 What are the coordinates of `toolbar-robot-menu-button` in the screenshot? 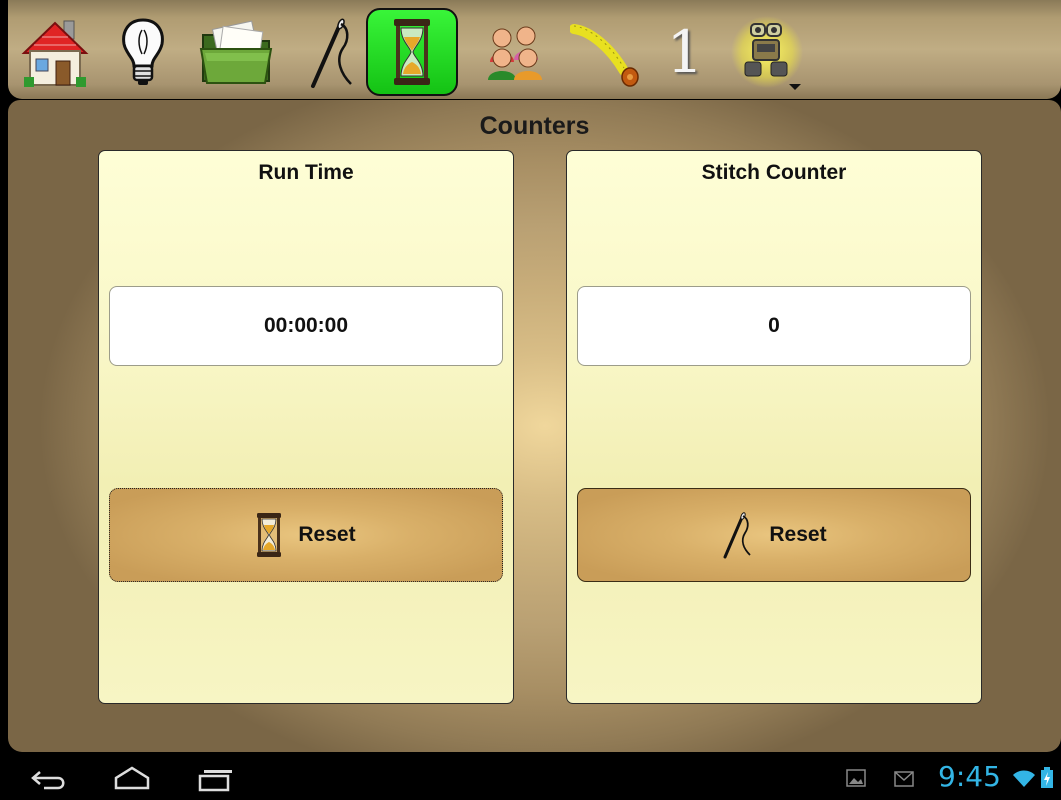 It's located at (769, 52).